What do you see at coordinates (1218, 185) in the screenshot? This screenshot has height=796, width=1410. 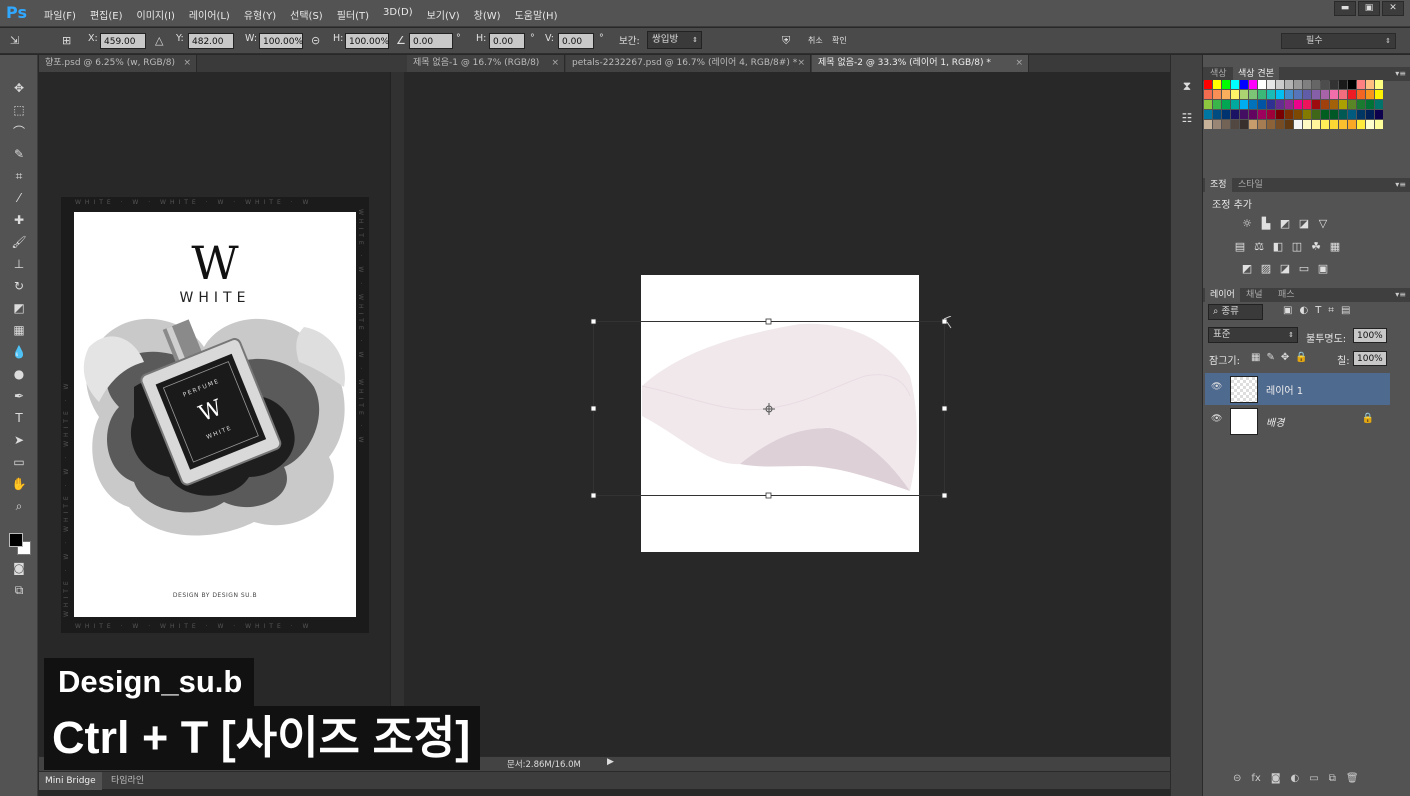 I see `tab-adjustments: 조정` at bounding box center [1218, 185].